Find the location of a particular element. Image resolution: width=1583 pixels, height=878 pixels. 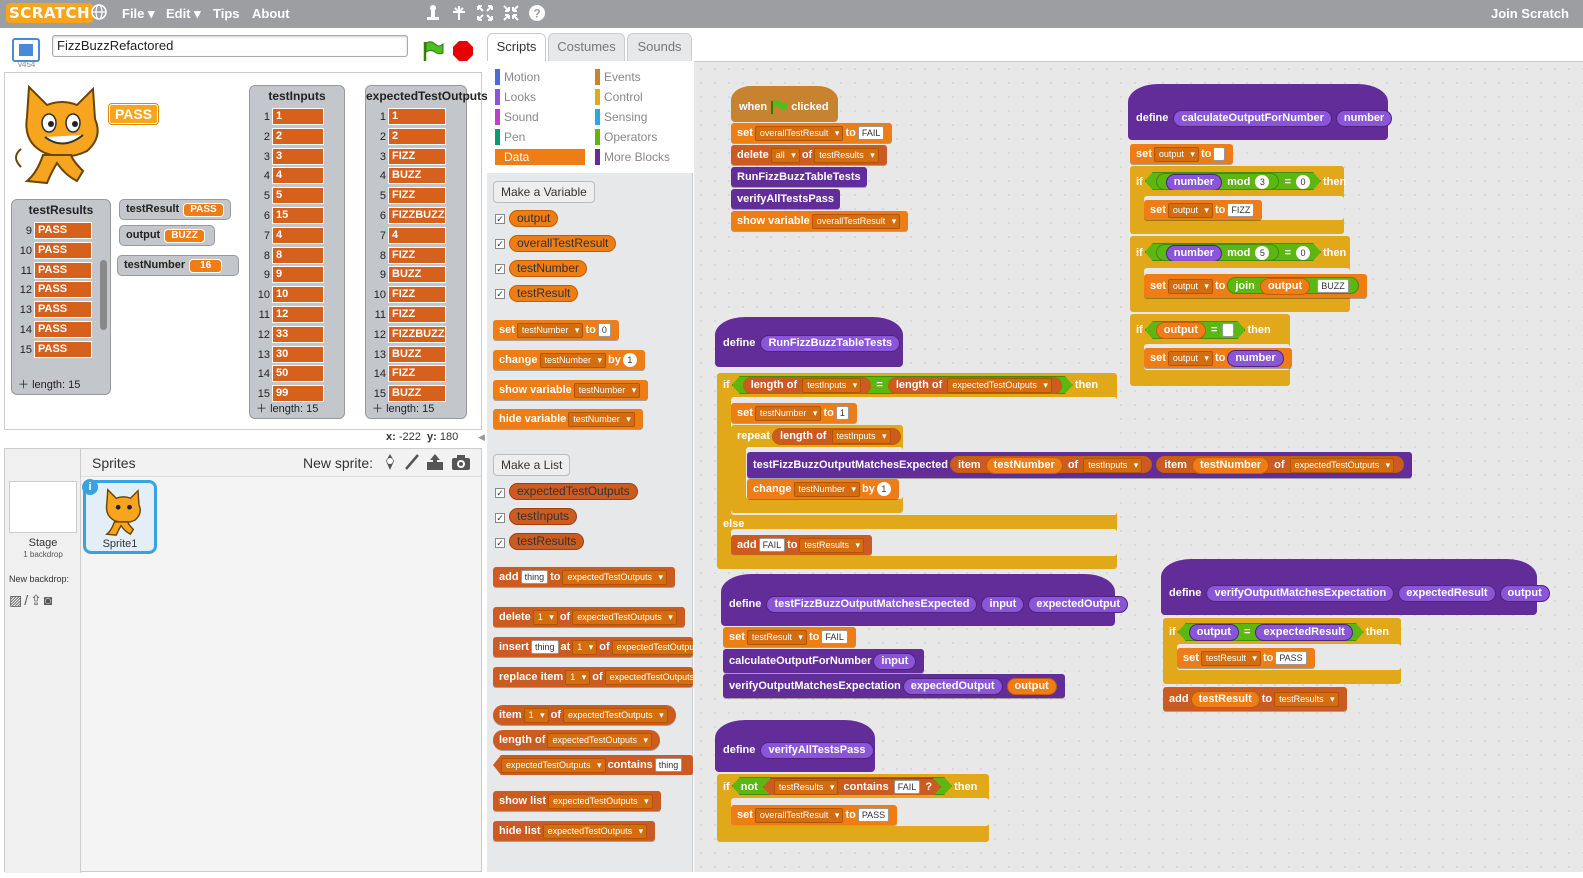

tips-menu: Tips is located at coordinates (226, 14).